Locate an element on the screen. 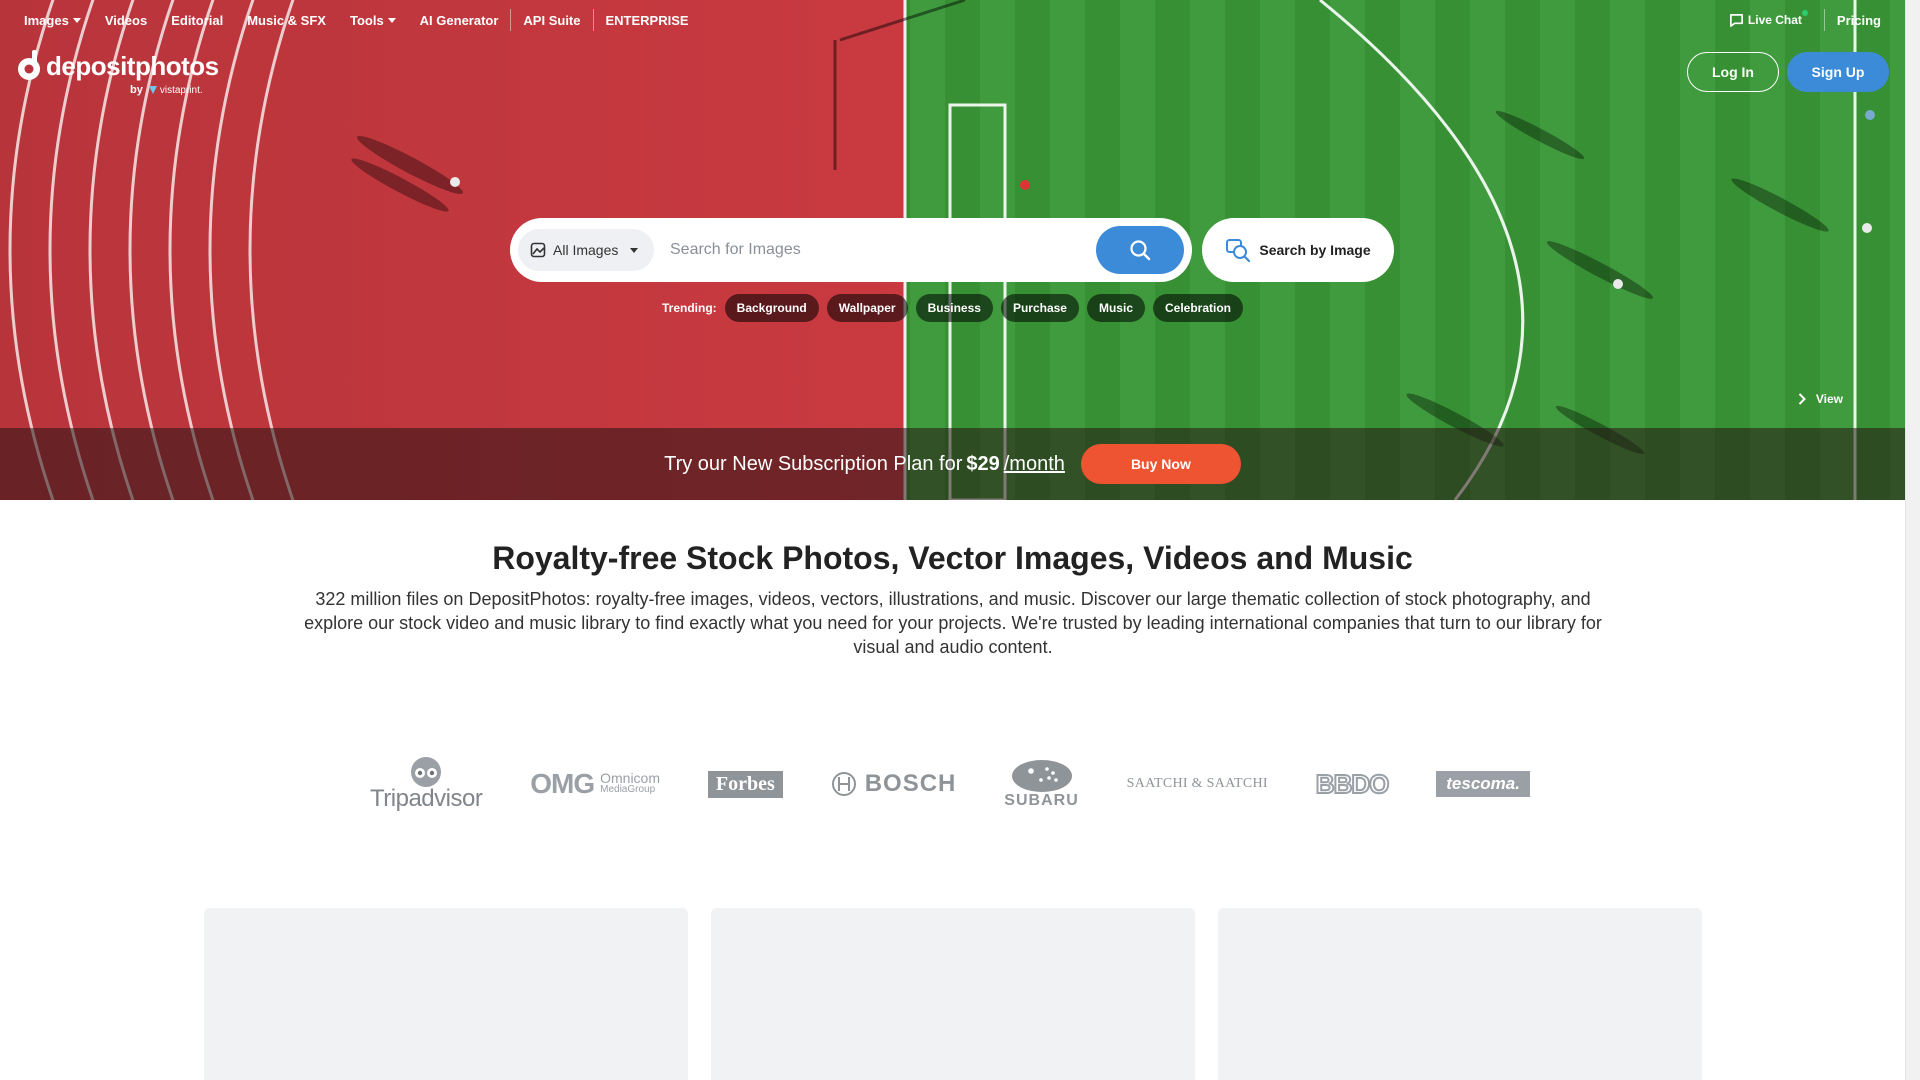  tripadvisor-wordmark: Tripadvisor is located at coordinates (426, 798).